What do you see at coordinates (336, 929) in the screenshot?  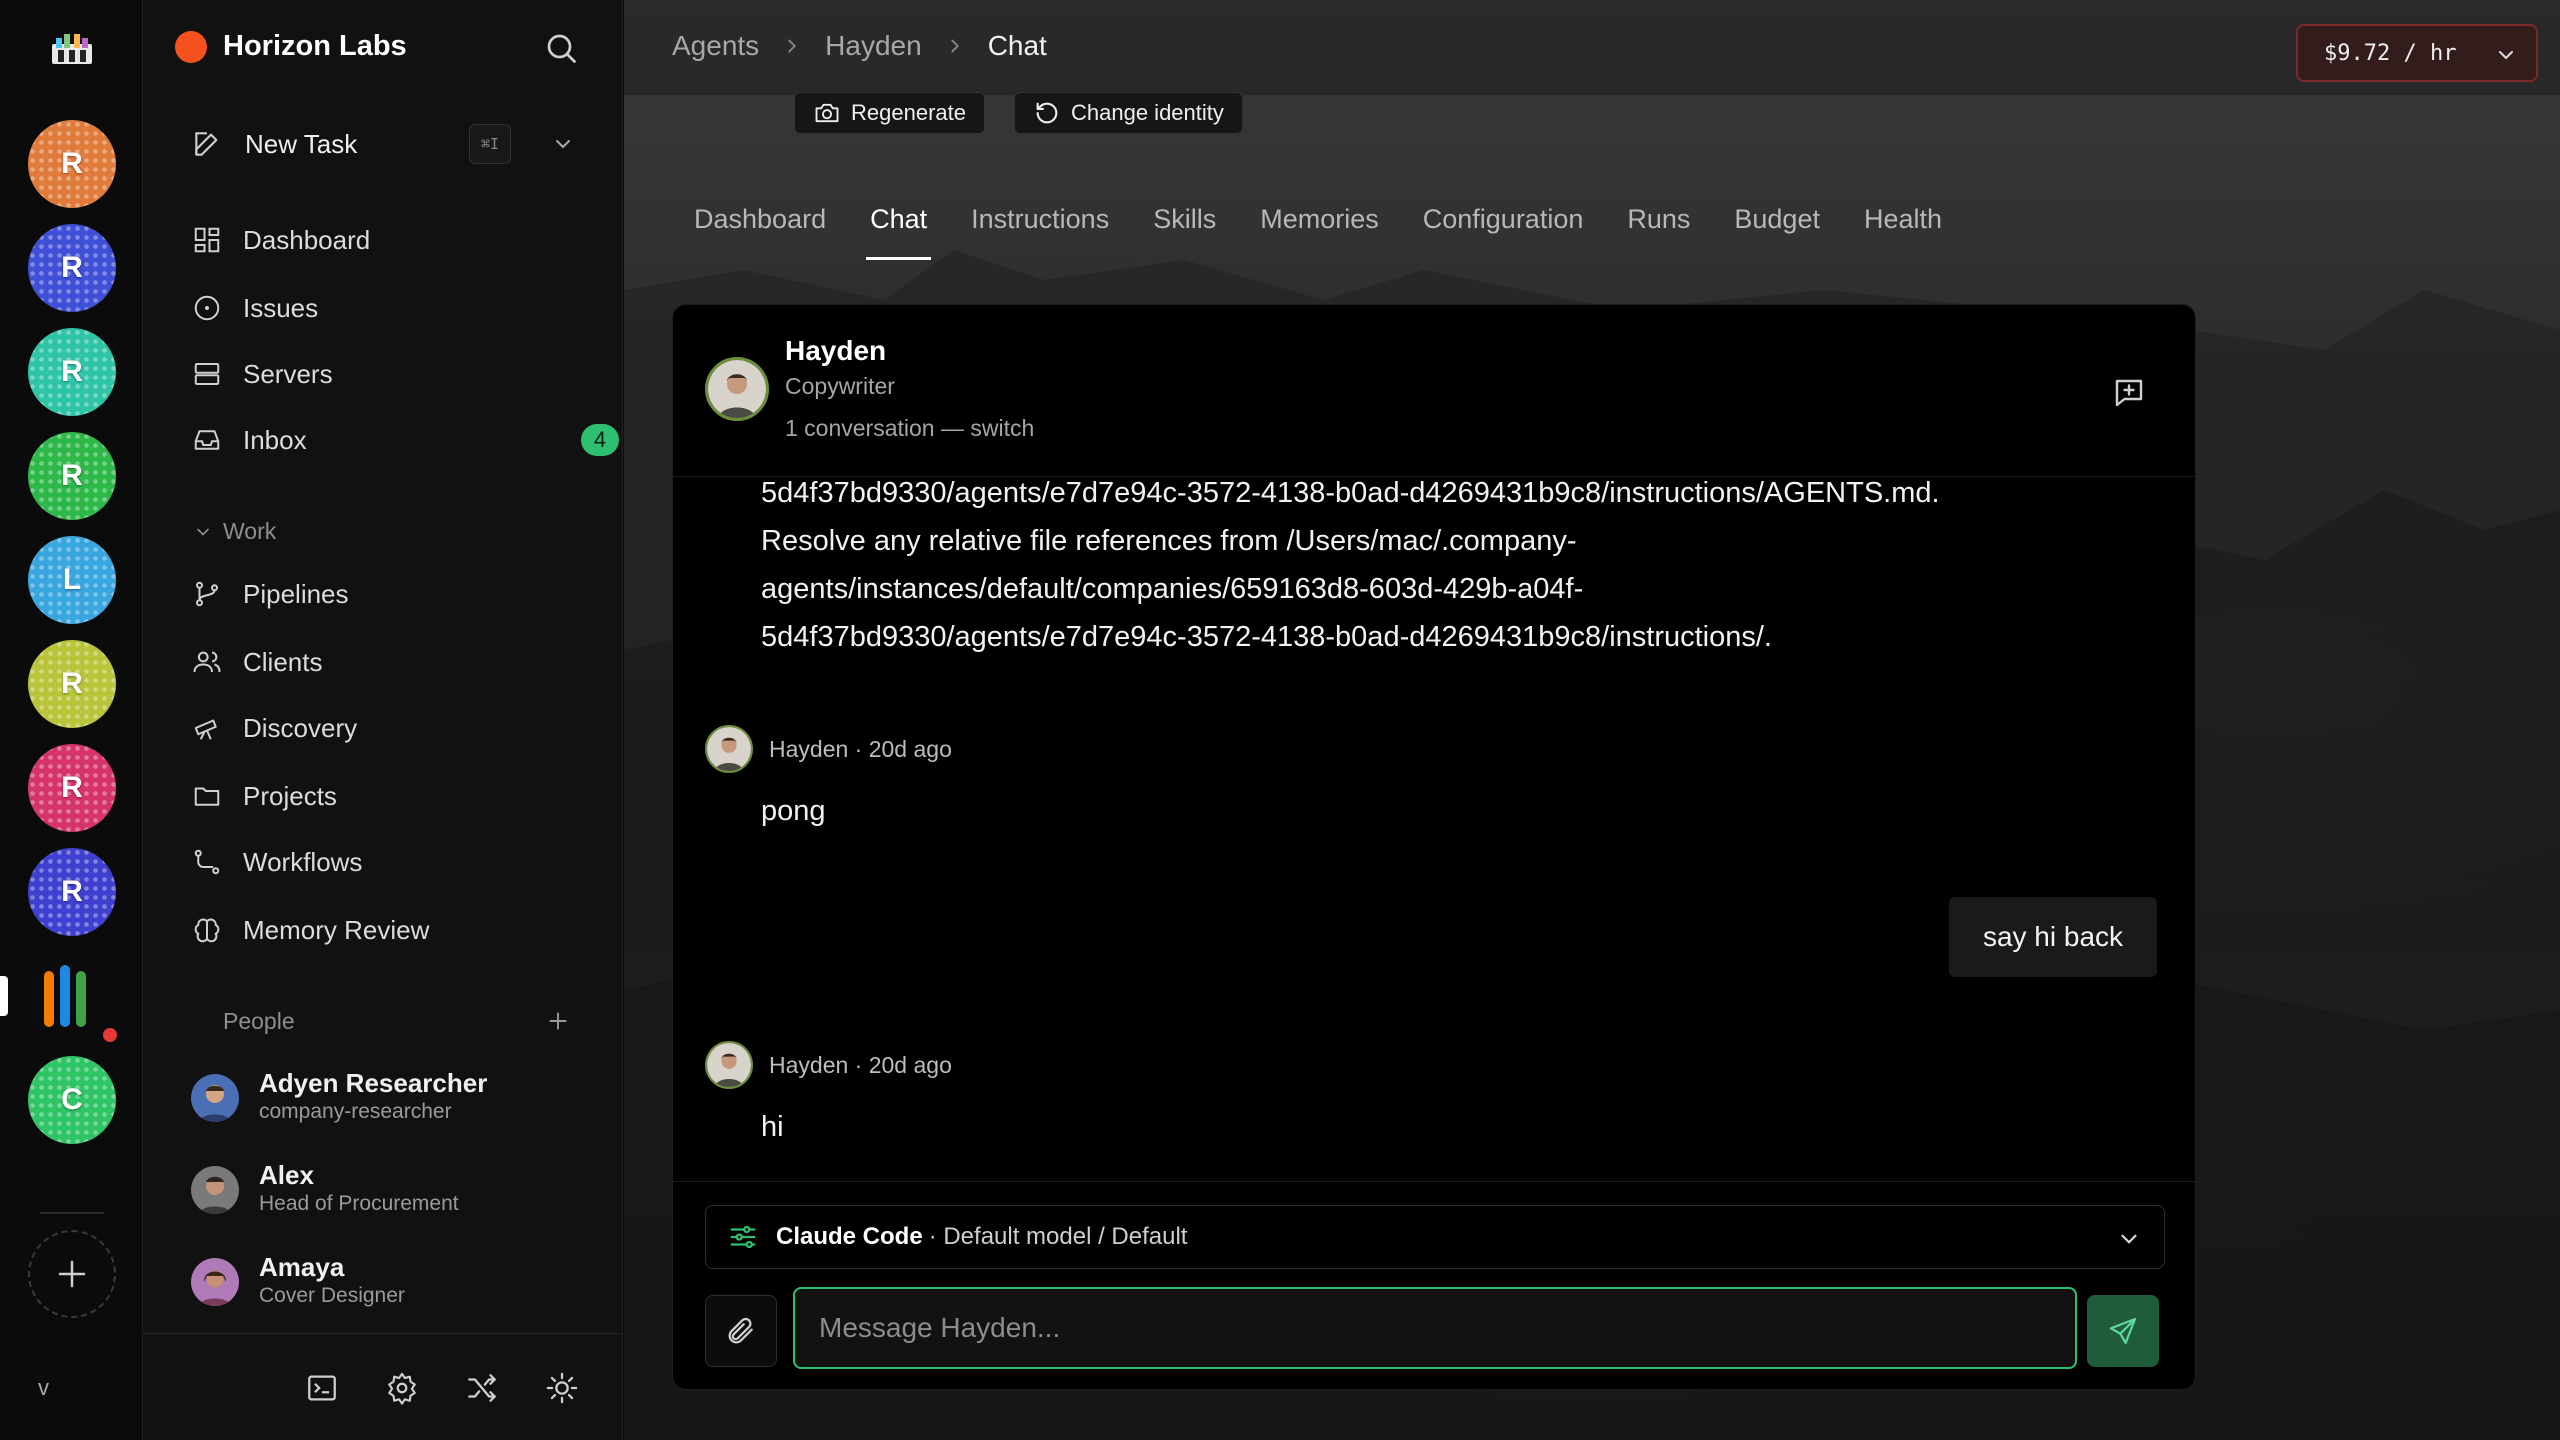 I see `nav-label: Memory Review` at bounding box center [336, 929].